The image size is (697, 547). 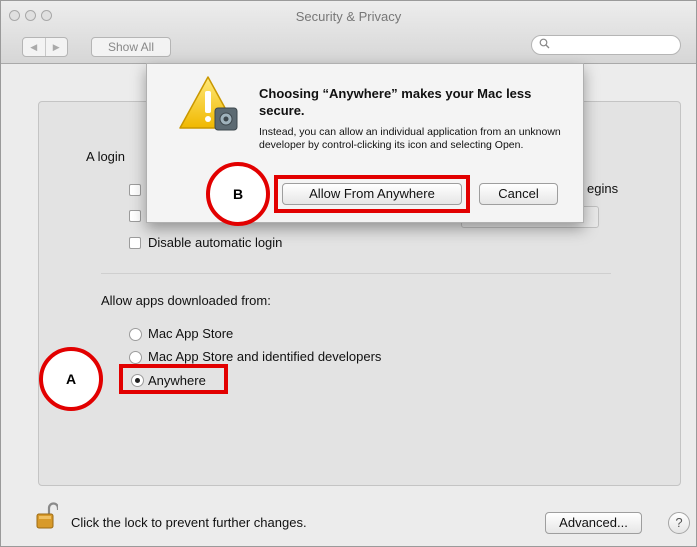 I want to click on identified-developers-label: Mac App Store and identified developers, so click(x=265, y=356).